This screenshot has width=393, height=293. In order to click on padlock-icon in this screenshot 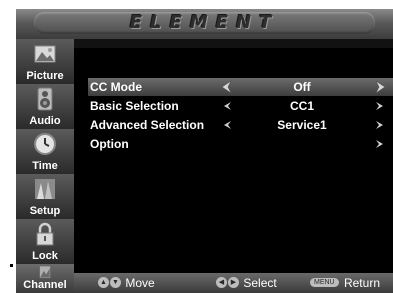, I will do `click(45, 234)`.